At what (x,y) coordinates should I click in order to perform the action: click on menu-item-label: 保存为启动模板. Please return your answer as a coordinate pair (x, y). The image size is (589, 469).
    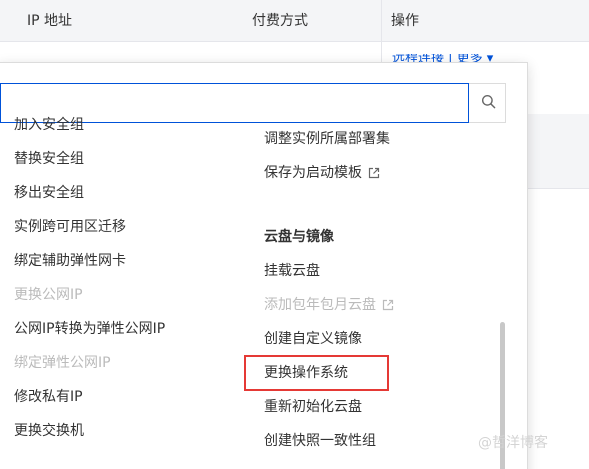
    Looking at the image, I should click on (313, 173).